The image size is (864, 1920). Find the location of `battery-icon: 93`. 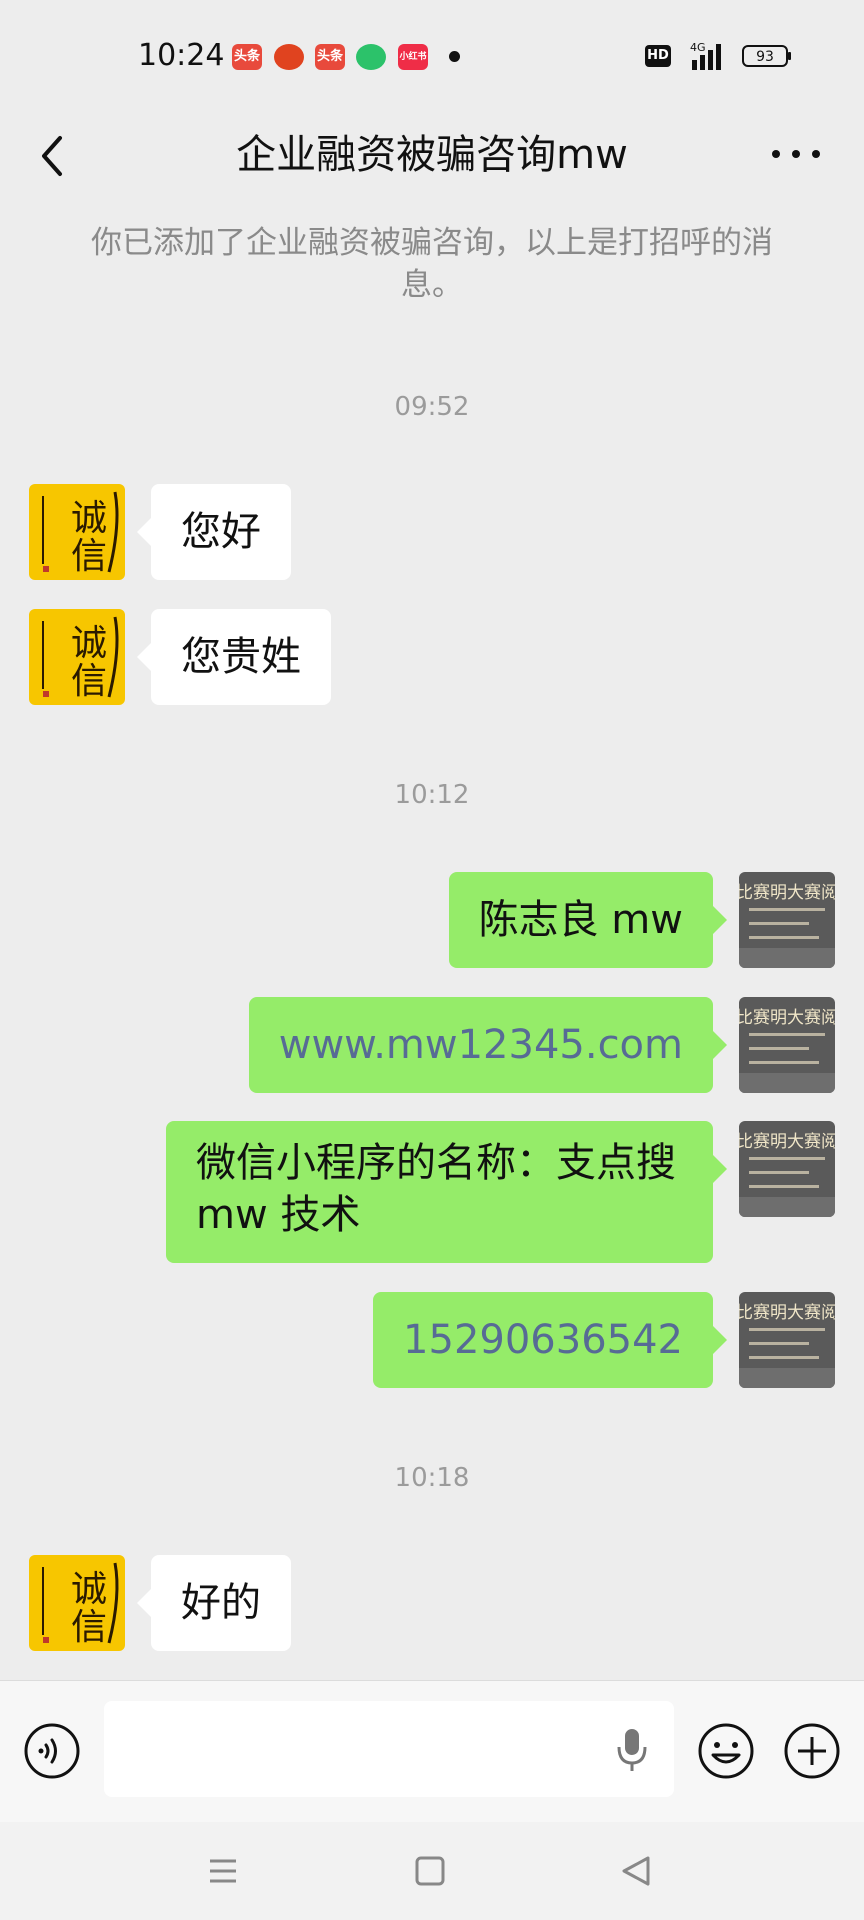

battery-icon: 93 is located at coordinates (766, 56).